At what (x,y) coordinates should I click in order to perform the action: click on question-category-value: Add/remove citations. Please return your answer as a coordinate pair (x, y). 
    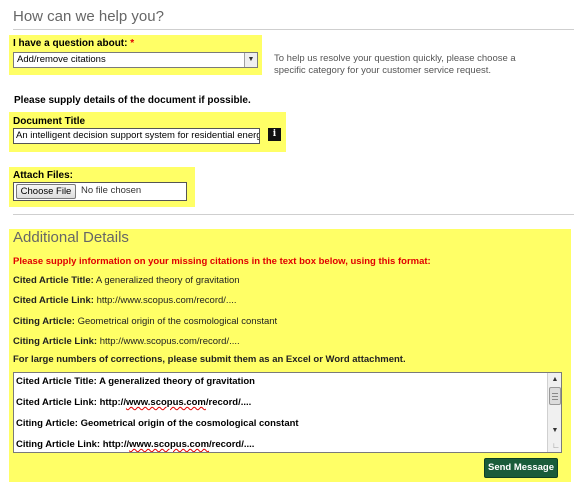
    Looking at the image, I should click on (61, 59).